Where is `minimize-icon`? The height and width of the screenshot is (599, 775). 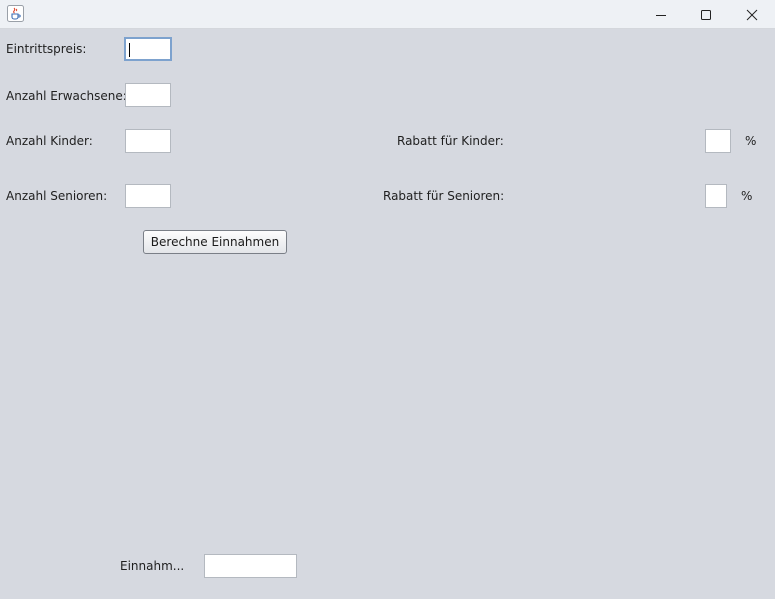 minimize-icon is located at coordinates (661, 15).